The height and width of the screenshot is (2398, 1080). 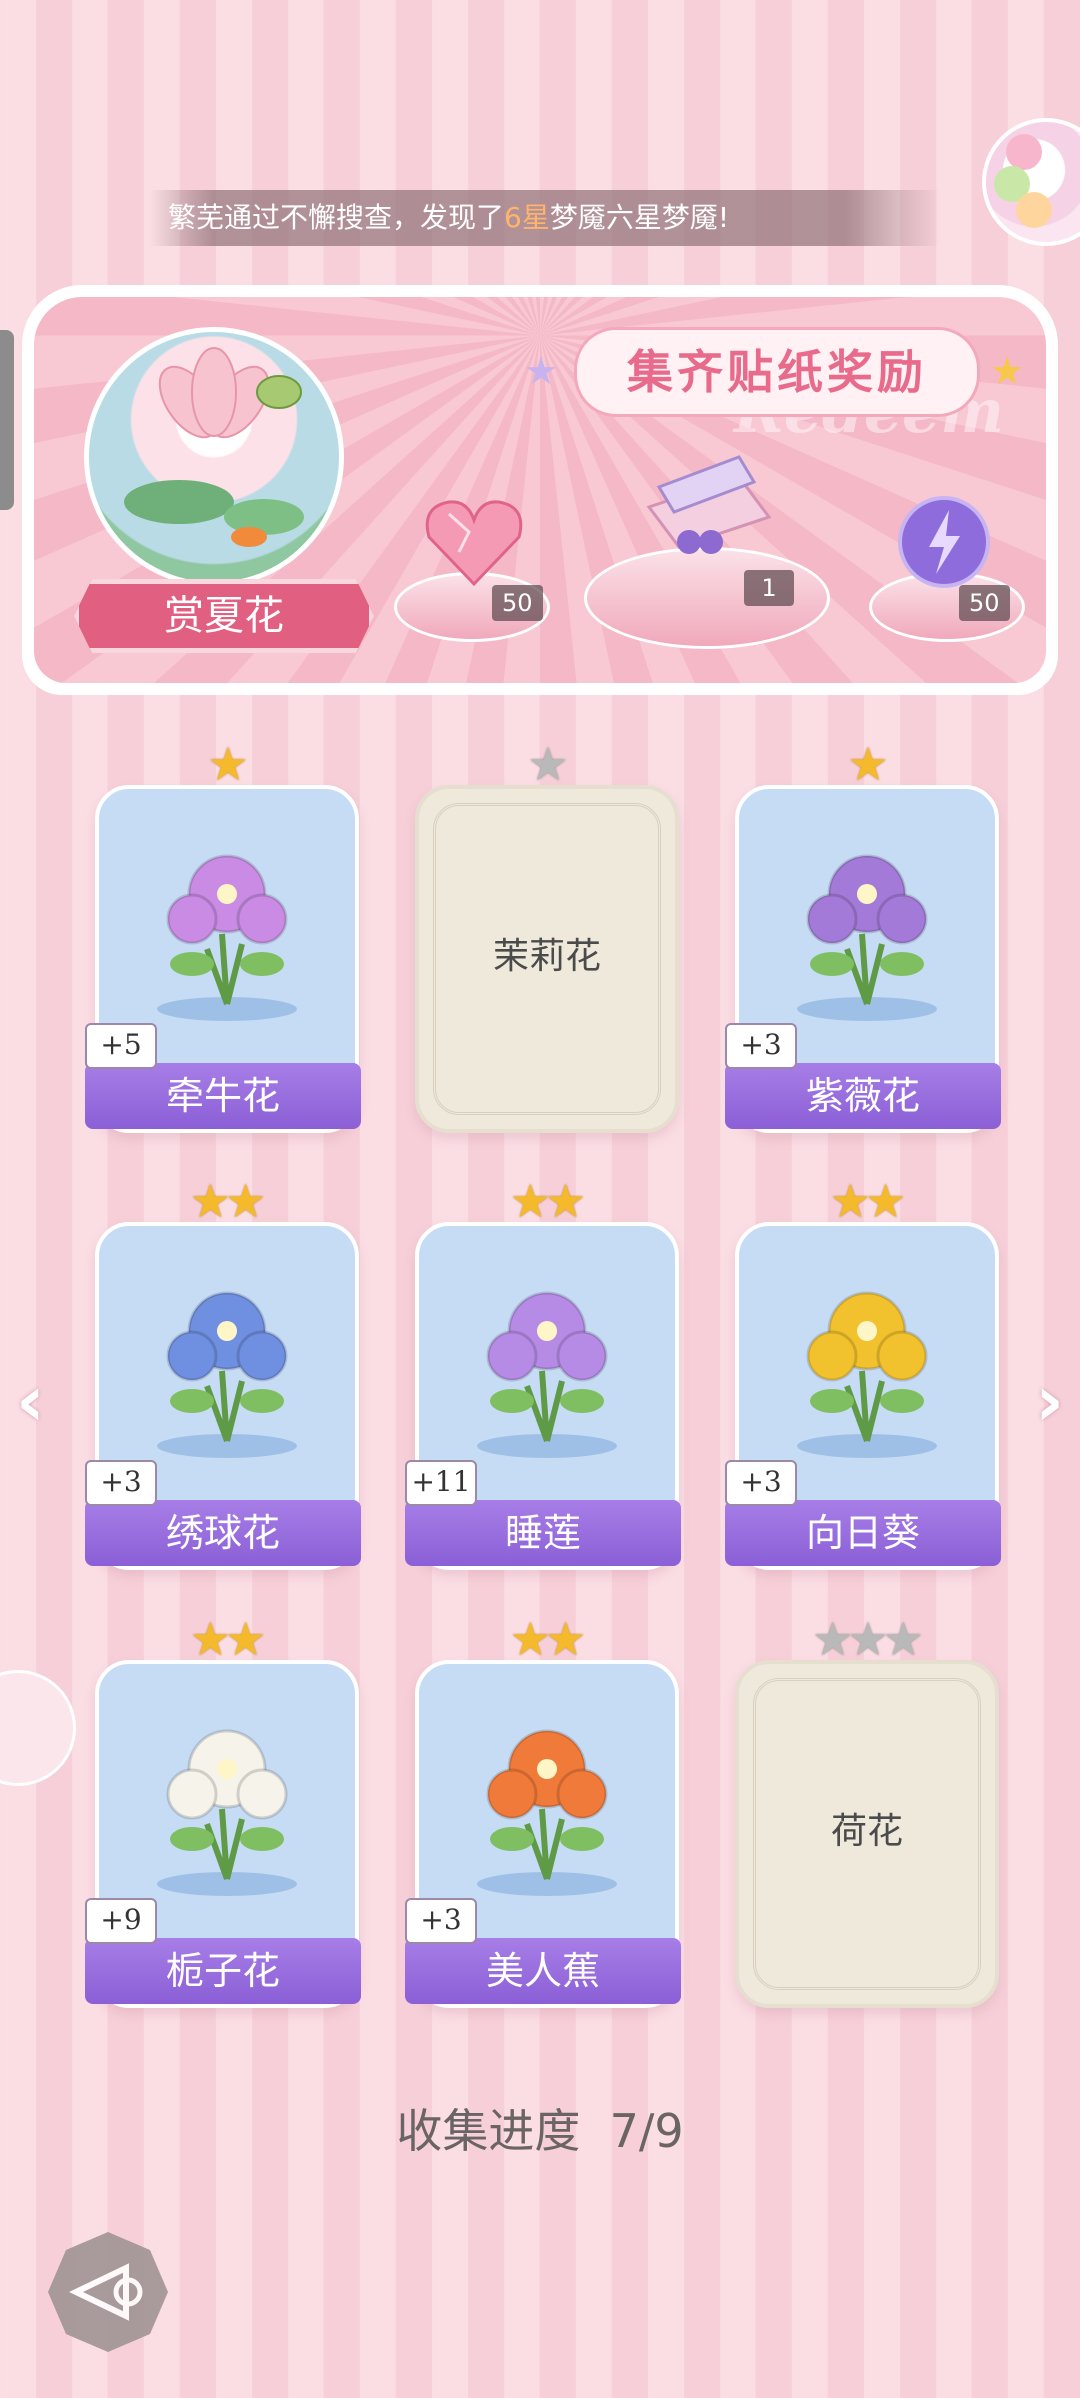 I want to click on star-rating: ★★★, so click(x=865, y=1639).